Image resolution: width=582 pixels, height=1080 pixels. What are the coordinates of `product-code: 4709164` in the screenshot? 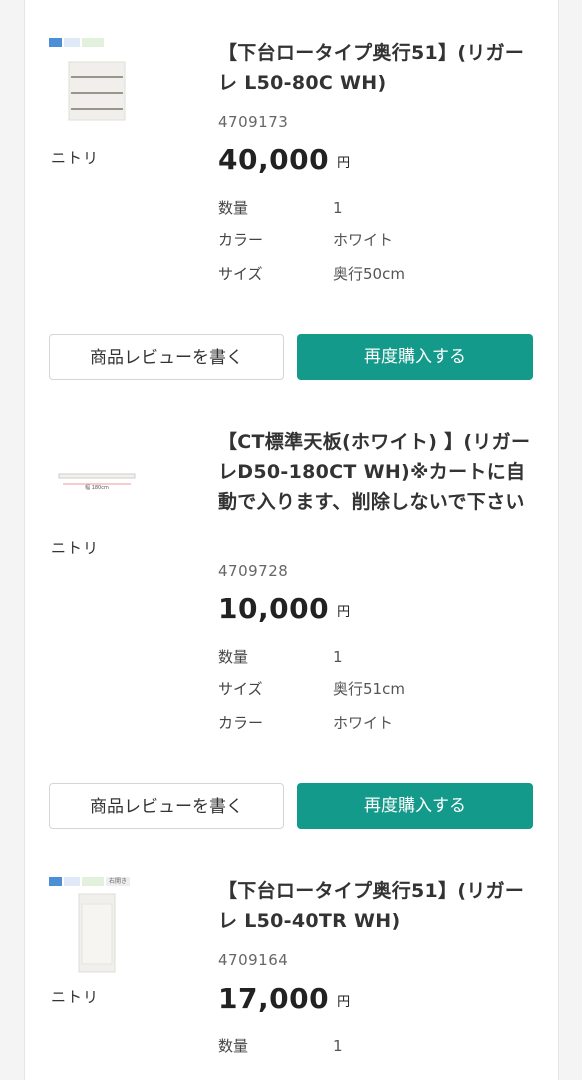 It's located at (253, 960).